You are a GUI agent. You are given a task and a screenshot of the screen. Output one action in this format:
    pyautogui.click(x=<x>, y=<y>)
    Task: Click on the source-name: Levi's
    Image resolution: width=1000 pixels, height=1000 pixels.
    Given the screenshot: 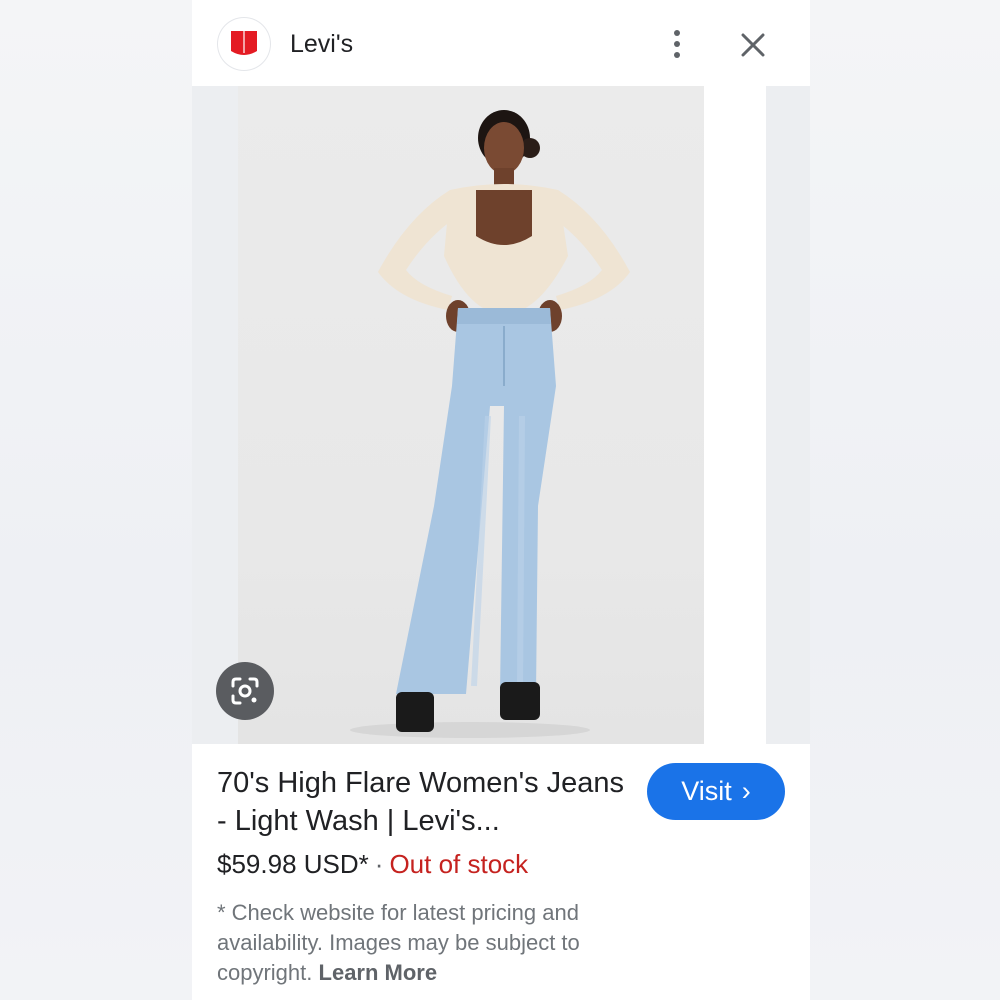 What is the action you would take?
    pyautogui.click(x=321, y=44)
    